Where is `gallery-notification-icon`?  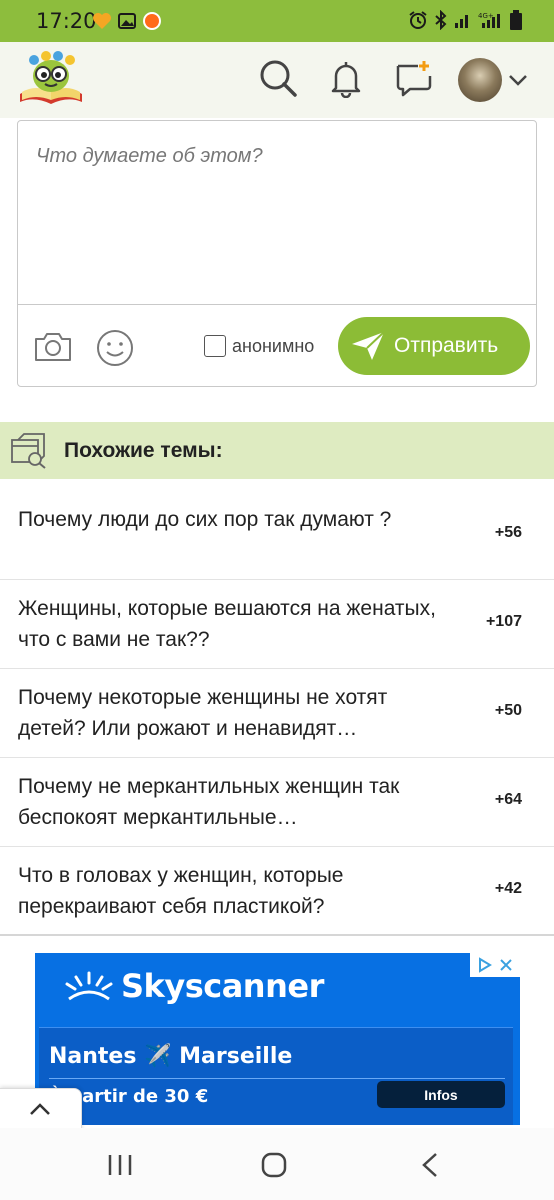 gallery-notification-icon is located at coordinates (127, 21).